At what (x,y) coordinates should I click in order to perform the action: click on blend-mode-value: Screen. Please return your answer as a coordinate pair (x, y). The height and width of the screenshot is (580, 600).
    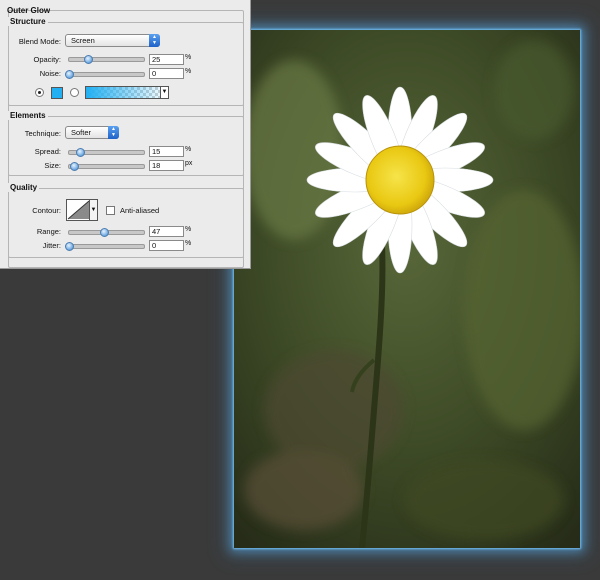
    Looking at the image, I should click on (83, 40).